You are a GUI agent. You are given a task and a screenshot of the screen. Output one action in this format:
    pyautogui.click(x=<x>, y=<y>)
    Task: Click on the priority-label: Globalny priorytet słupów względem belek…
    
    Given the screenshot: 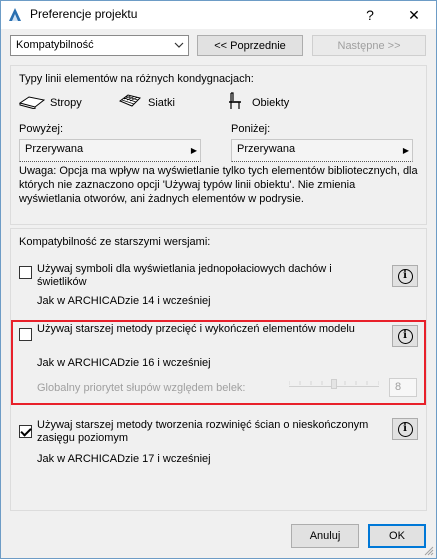 What is the action you would take?
    pyautogui.click(x=141, y=388)
    